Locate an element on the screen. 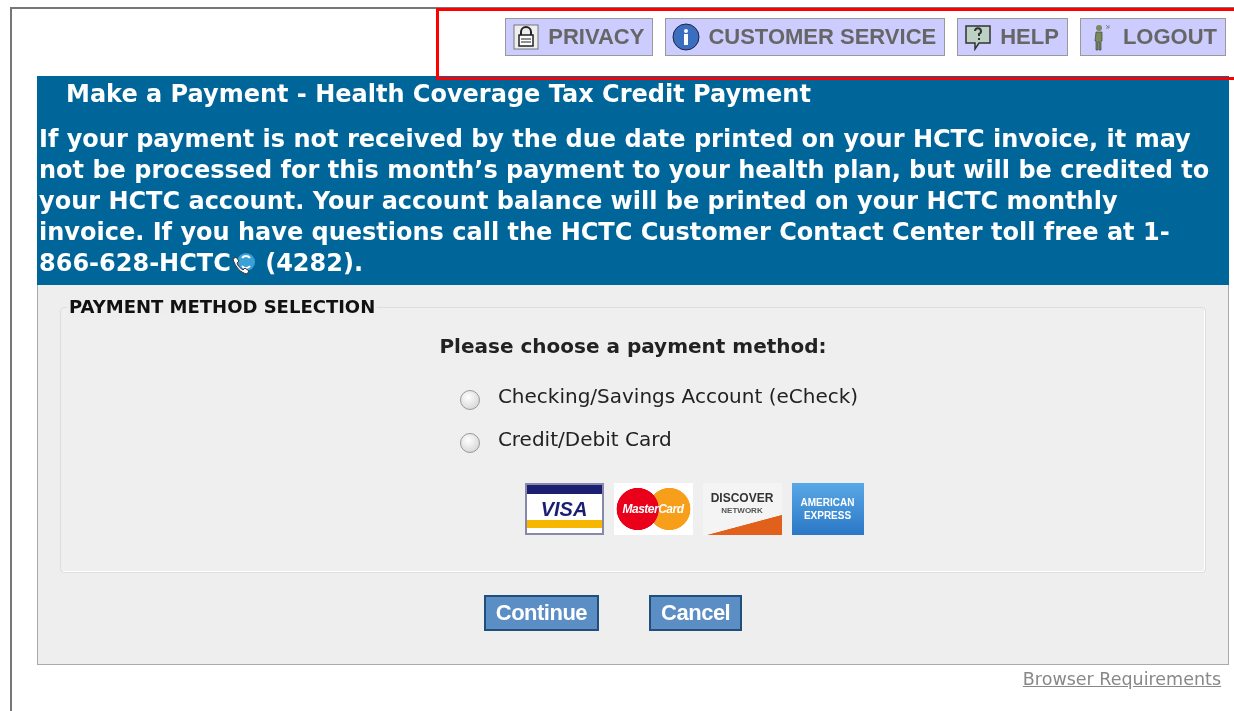  lock-icon is located at coordinates (526, 37).